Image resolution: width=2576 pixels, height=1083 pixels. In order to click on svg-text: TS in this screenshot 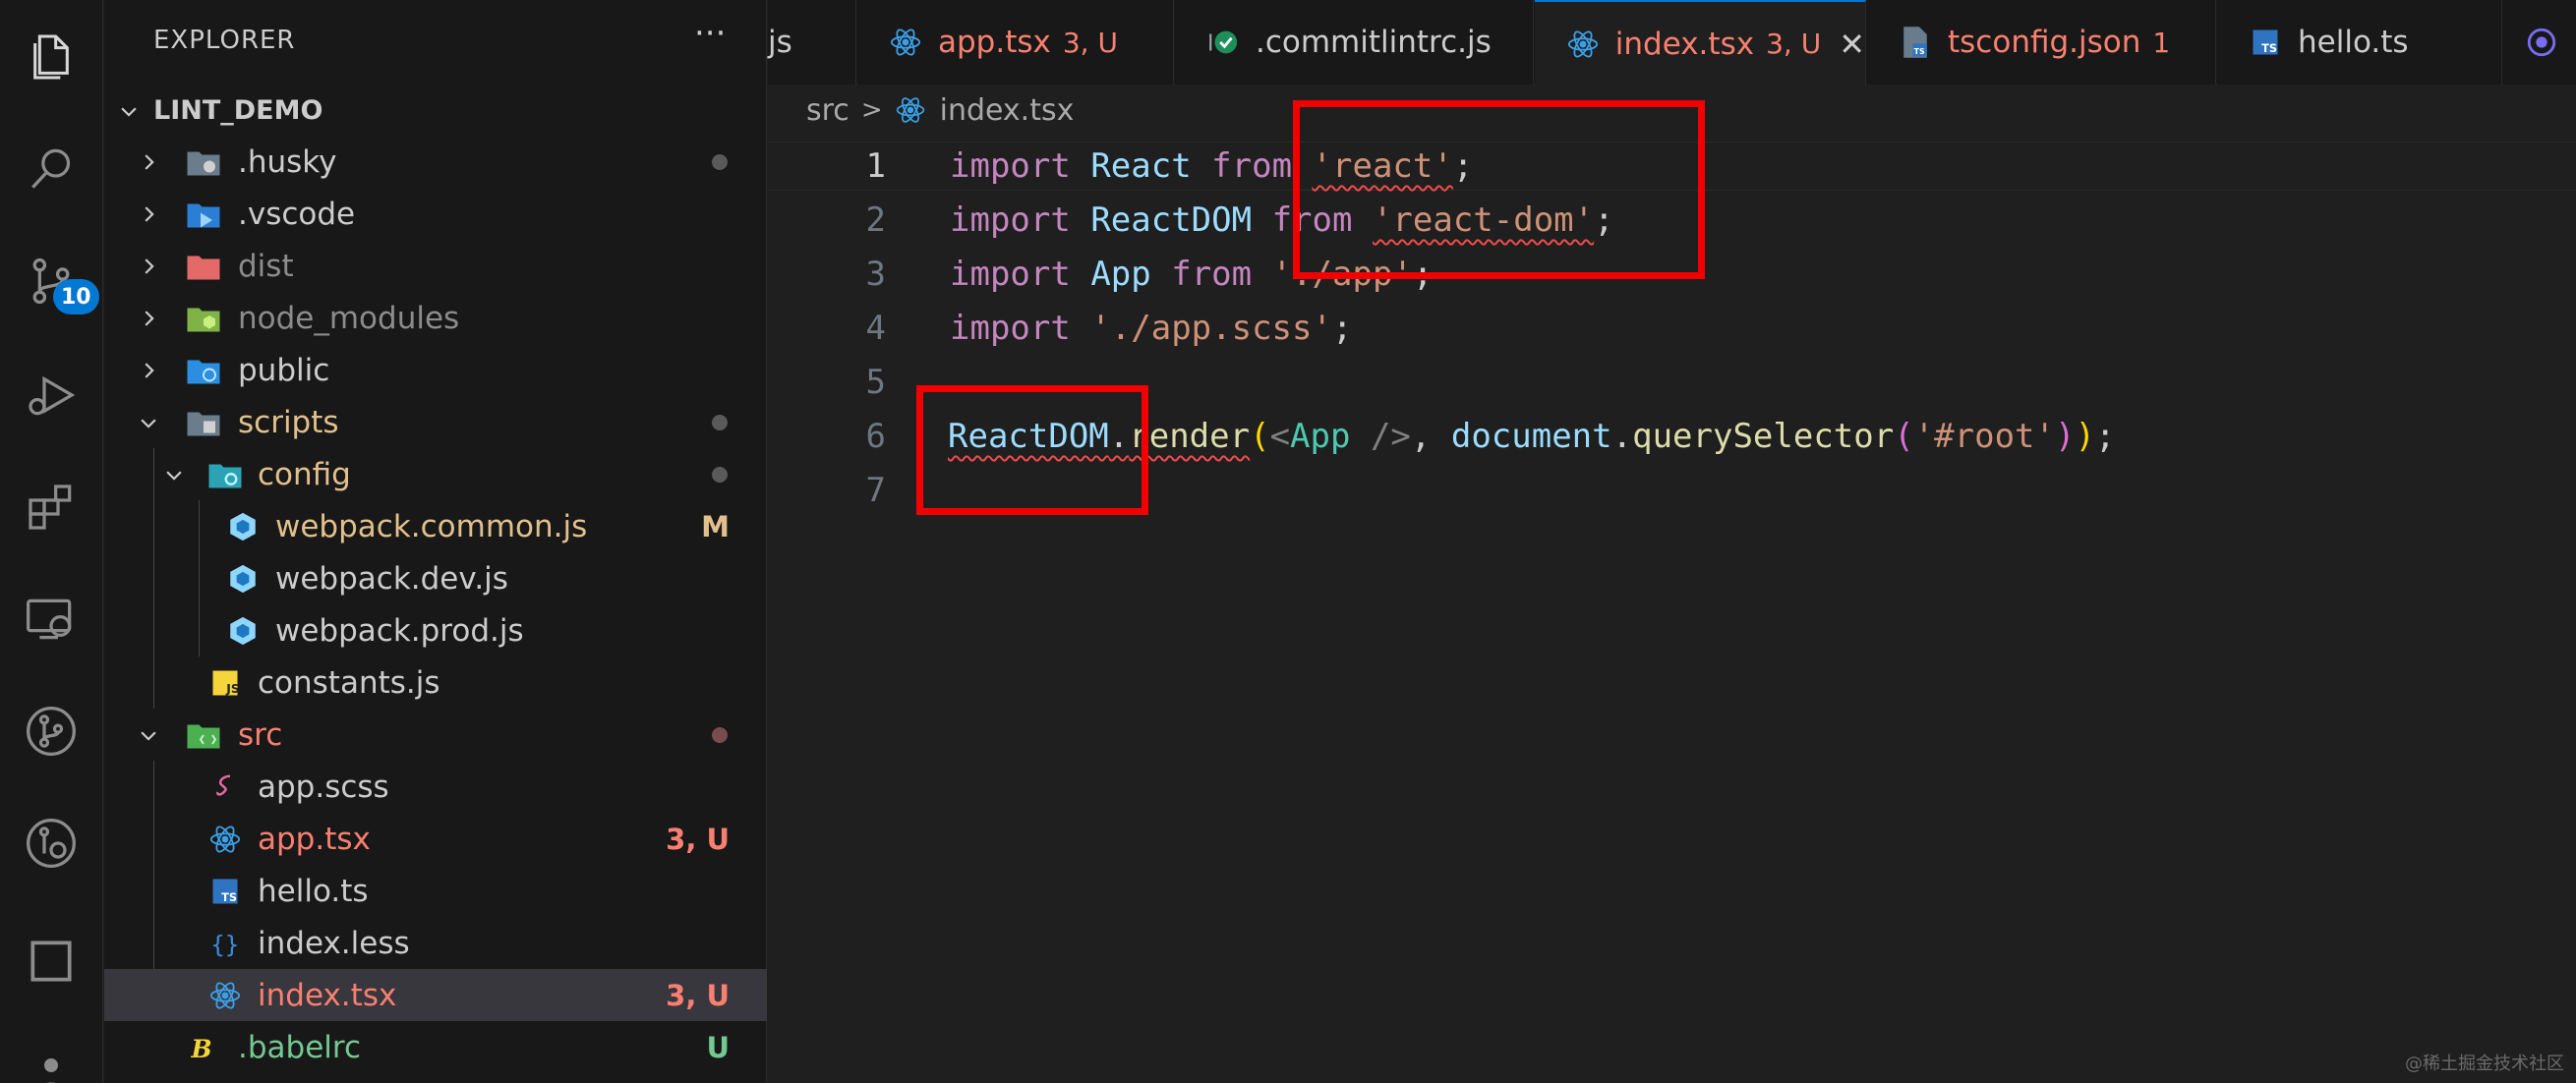, I will do `click(229, 897)`.